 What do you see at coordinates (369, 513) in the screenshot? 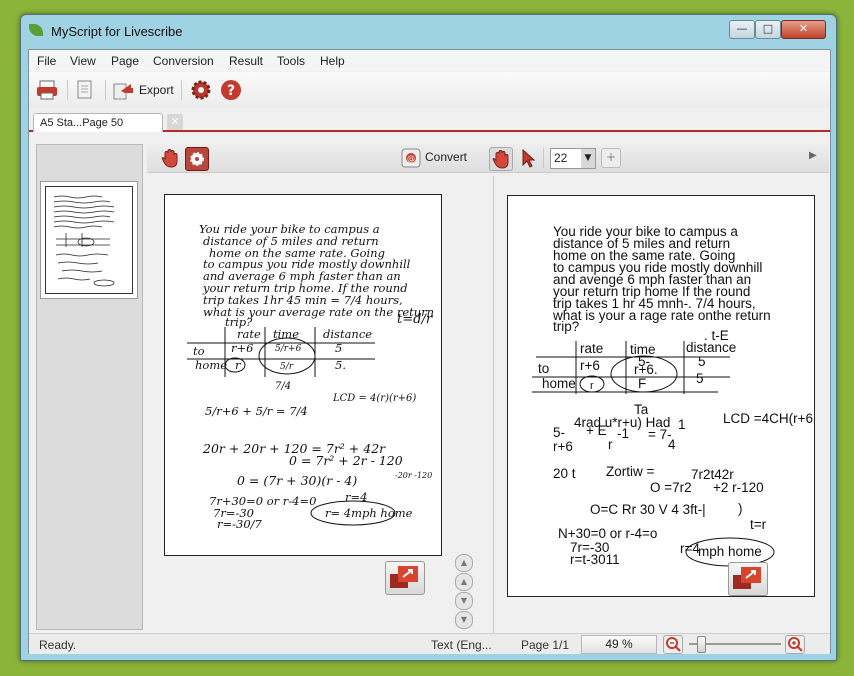
I see `ink-answer: r= 4mph home` at bounding box center [369, 513].